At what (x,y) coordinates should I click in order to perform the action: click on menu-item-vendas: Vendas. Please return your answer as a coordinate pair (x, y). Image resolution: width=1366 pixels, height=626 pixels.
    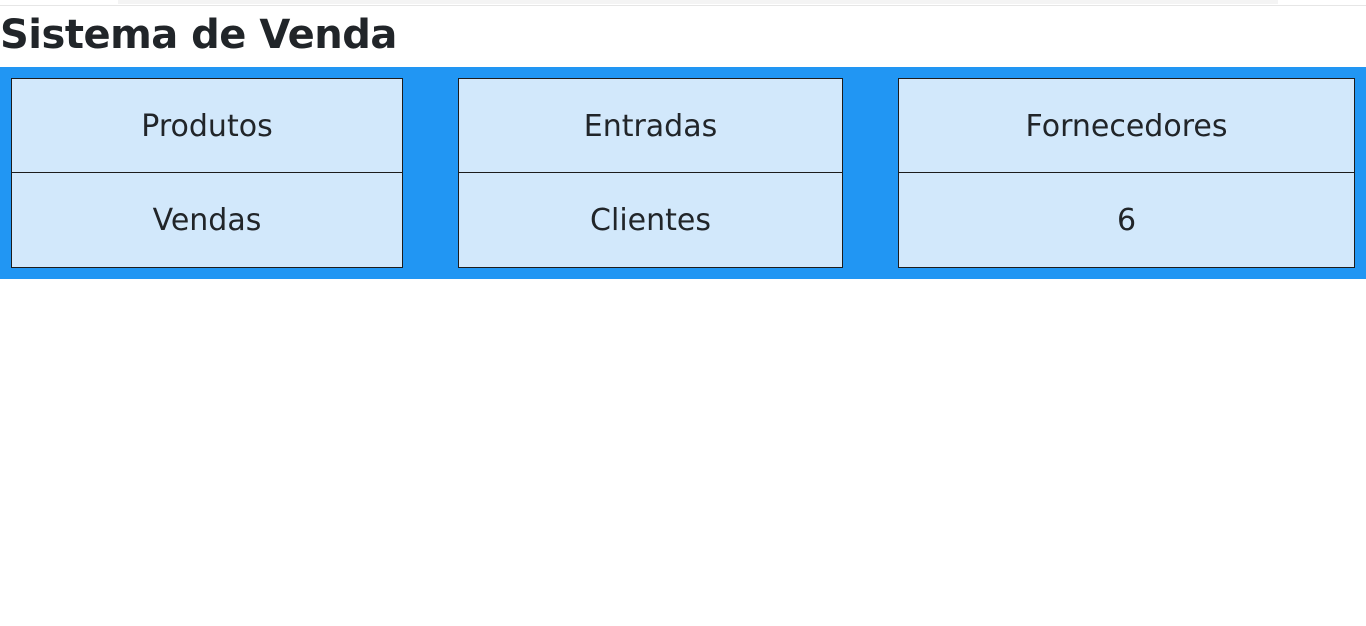
    Looking at the image, I should click on (207, 220).